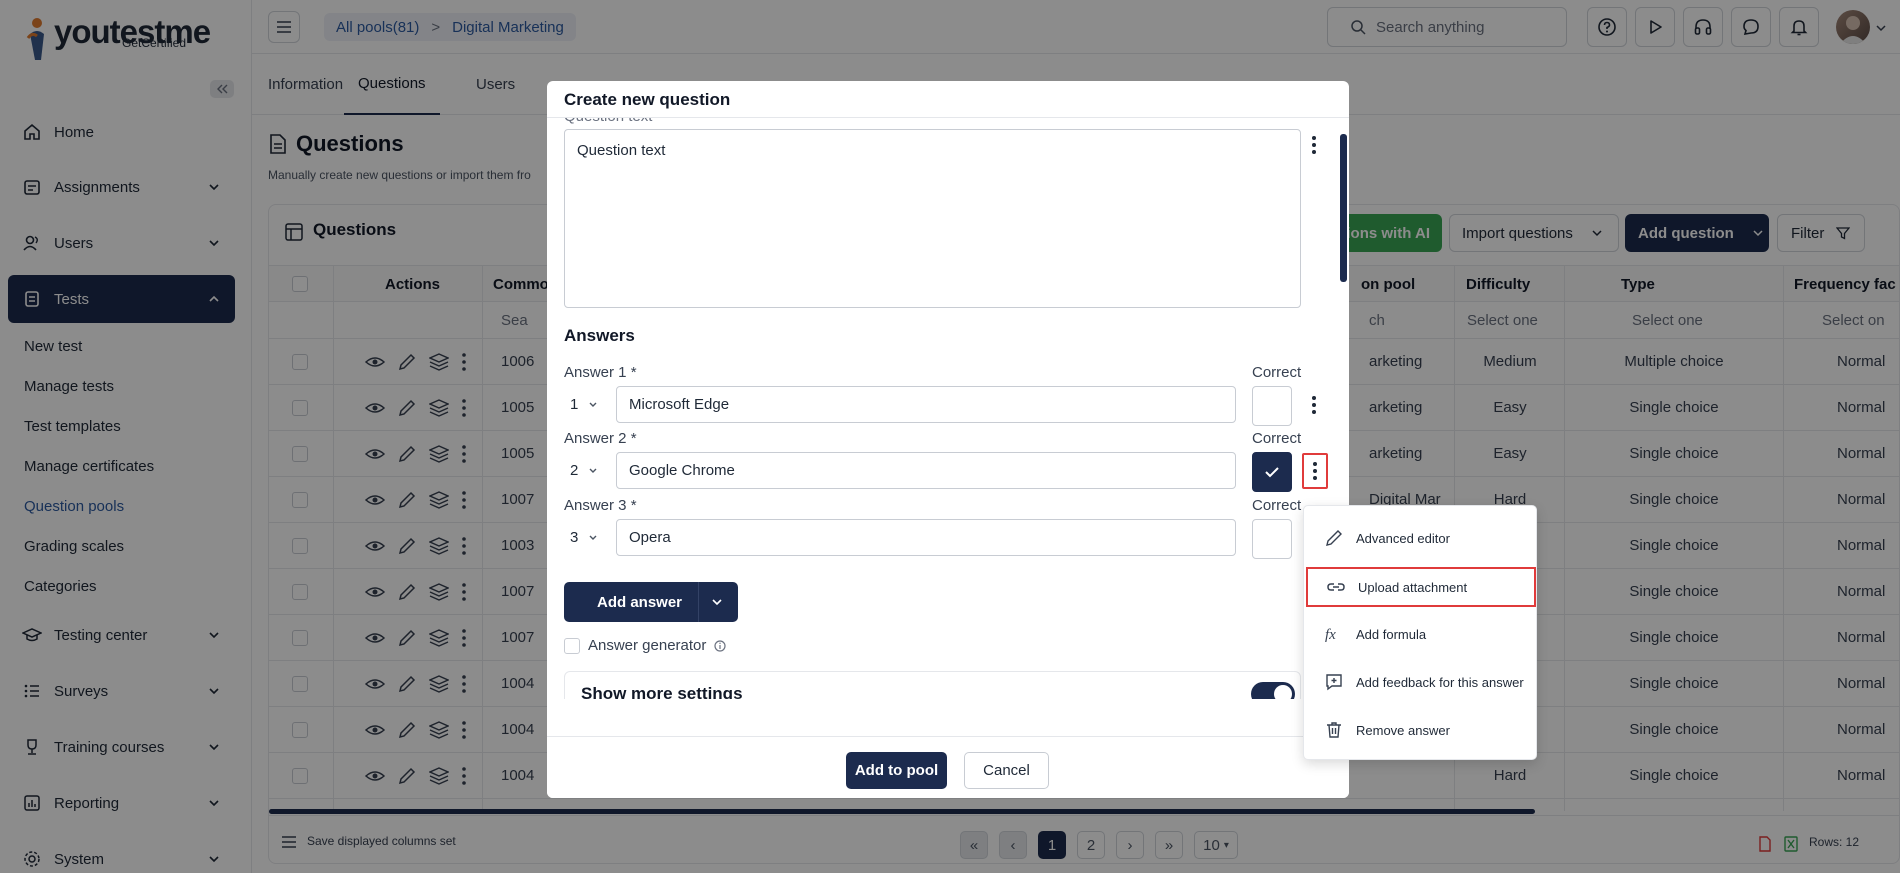  Describe the element at coordinates (608, 116) in the screenshot. I see `question-text-label: Question text` at that location.